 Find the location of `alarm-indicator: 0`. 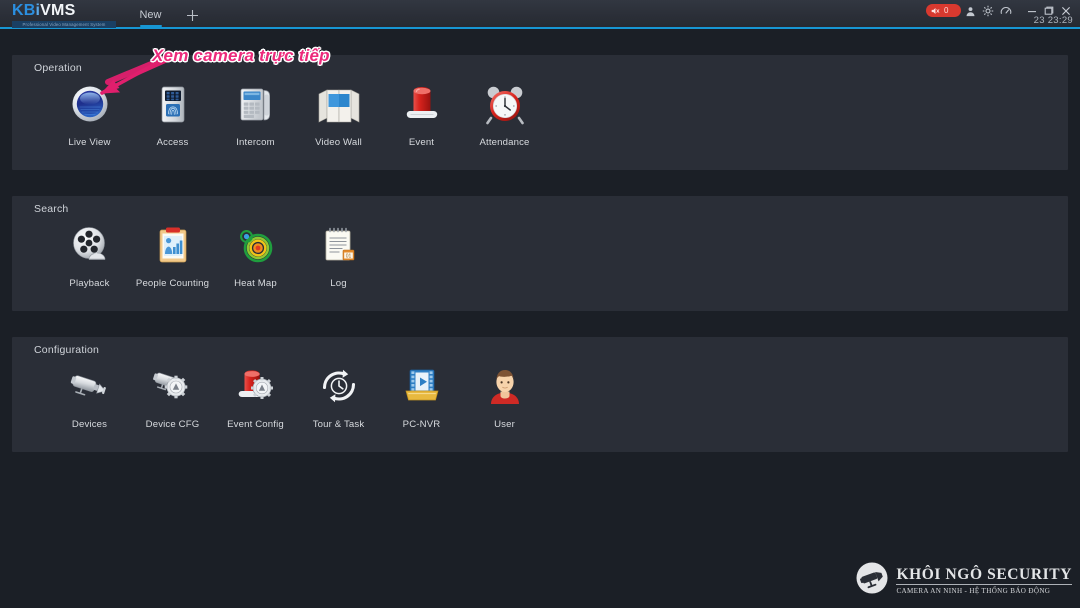

alarm-indicator: 0 is located at coordinates (943, 10).